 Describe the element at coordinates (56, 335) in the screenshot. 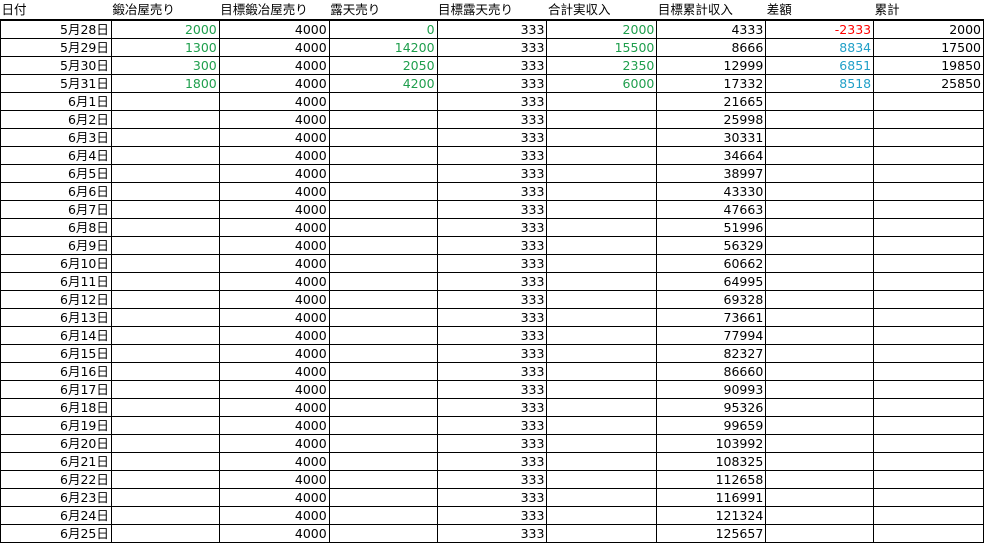

I see `cell-date: 6月14日` at that location.